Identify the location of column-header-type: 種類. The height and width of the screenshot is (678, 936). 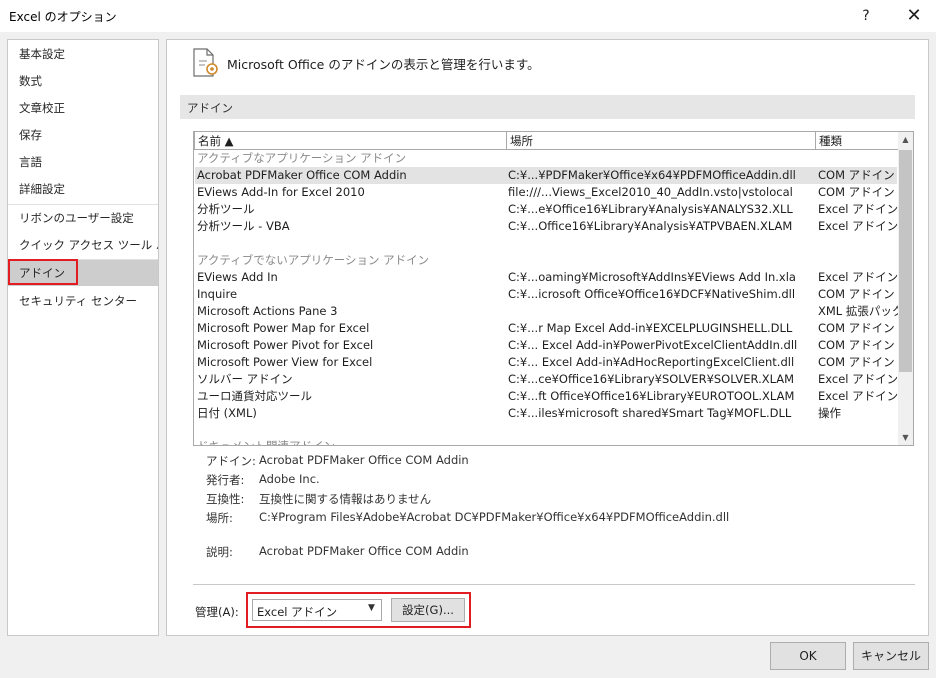
(857, 141).